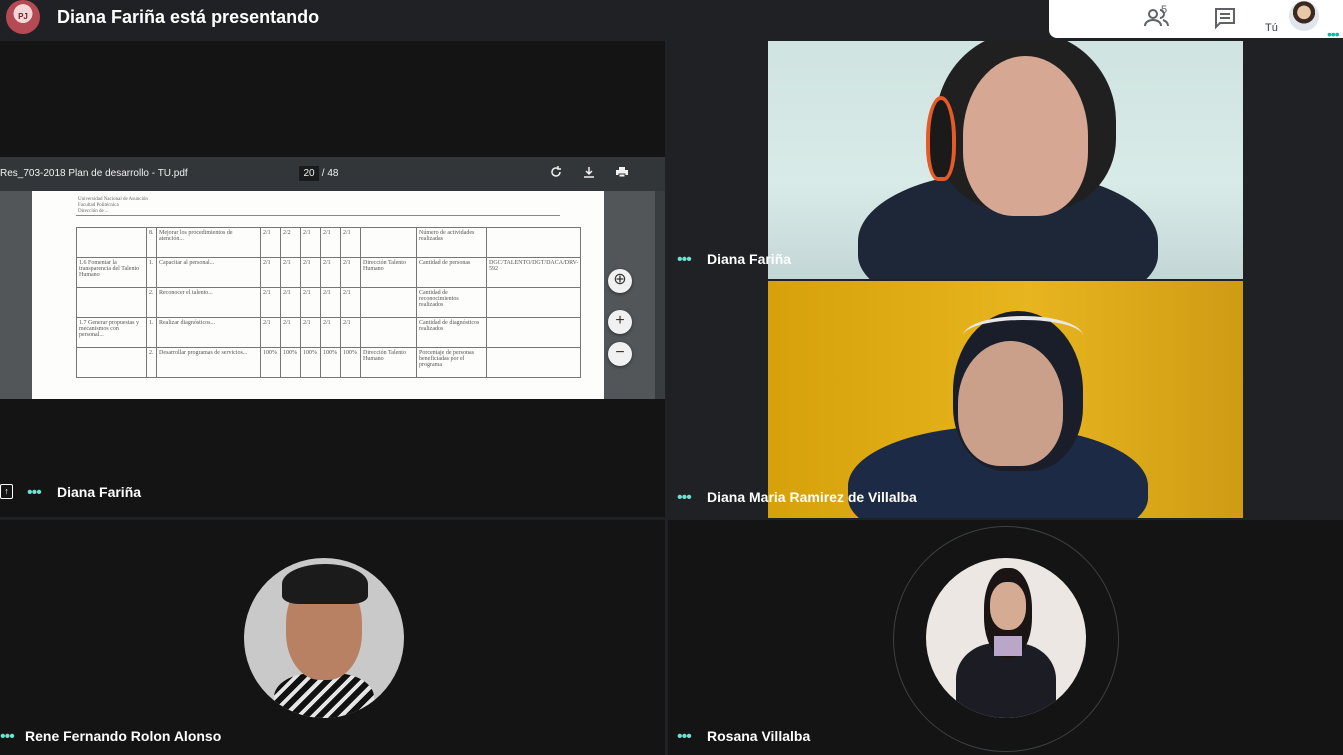  What do you see at coordinates (812, 497) in the screenshot?
I see `participant-name: Diana Maria Ramirez de Villalba` at bounding box center [812, 497].